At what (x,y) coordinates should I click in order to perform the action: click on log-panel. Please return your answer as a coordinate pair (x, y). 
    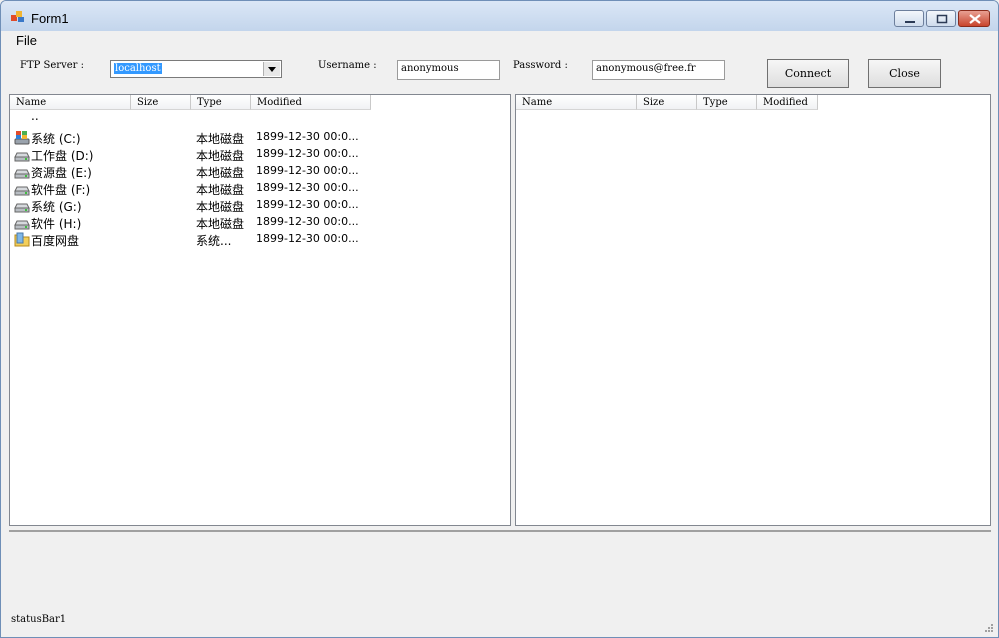
    Looking at the image, I should click on (500, 567).